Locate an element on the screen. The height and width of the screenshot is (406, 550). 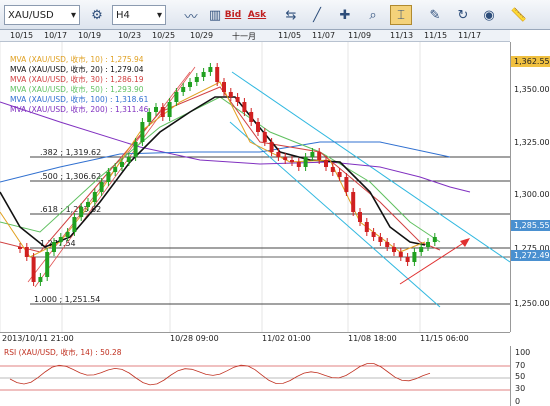
note-icon: ✎ is located at coordinates (435, 15).